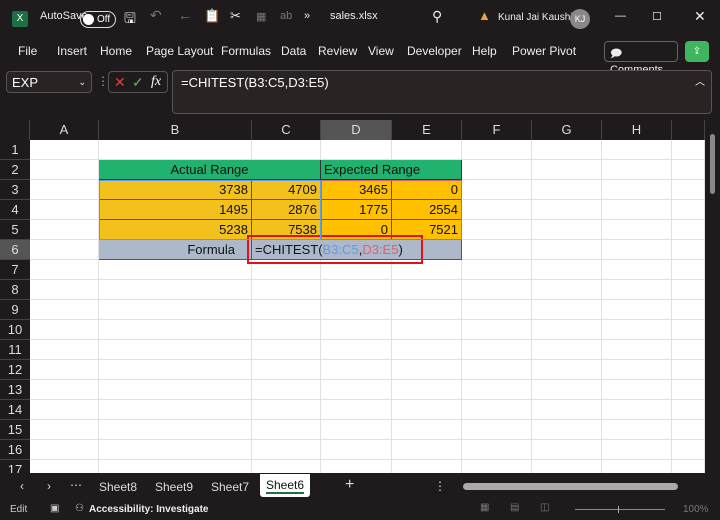 This screenshot has height=520, width=720. What do you see at coordinates (349, 485) in the screenshot?
I see `add-sheet-icon: +` at bounding box center [349, 485].